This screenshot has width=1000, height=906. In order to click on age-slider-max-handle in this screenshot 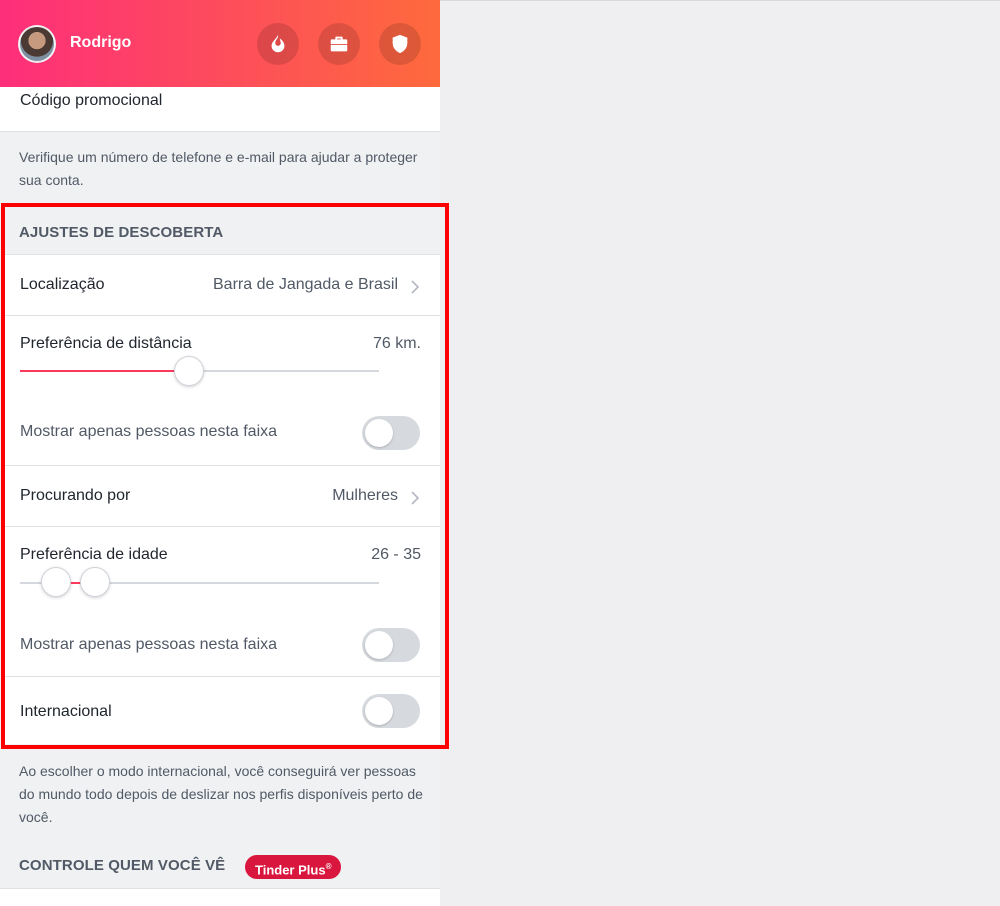, I will do `click(95, 582)`.